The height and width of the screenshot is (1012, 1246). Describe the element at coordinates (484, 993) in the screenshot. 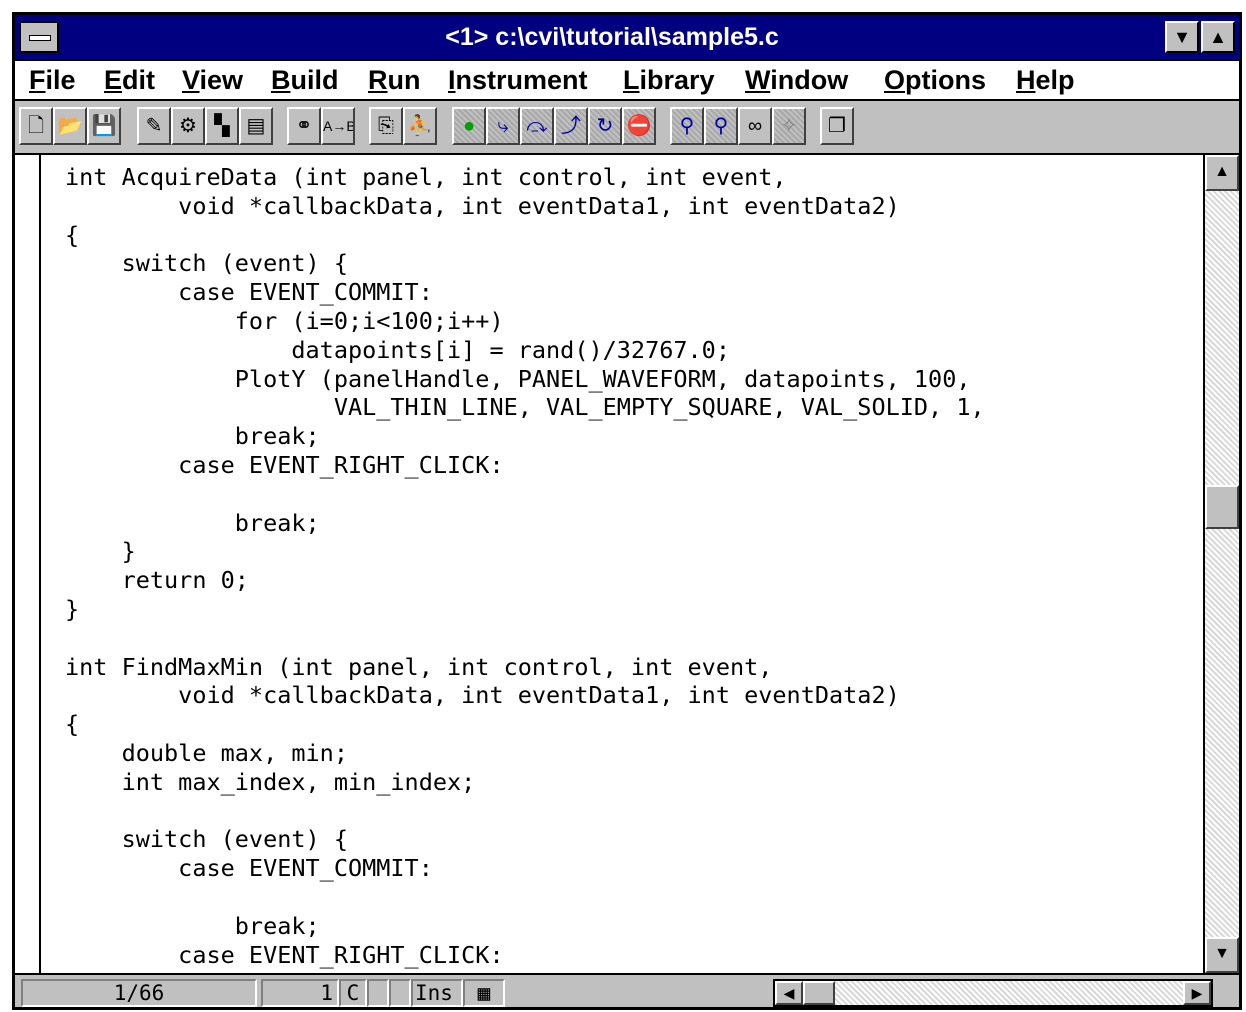

I see `keyboard-icon: ▦` at that location.